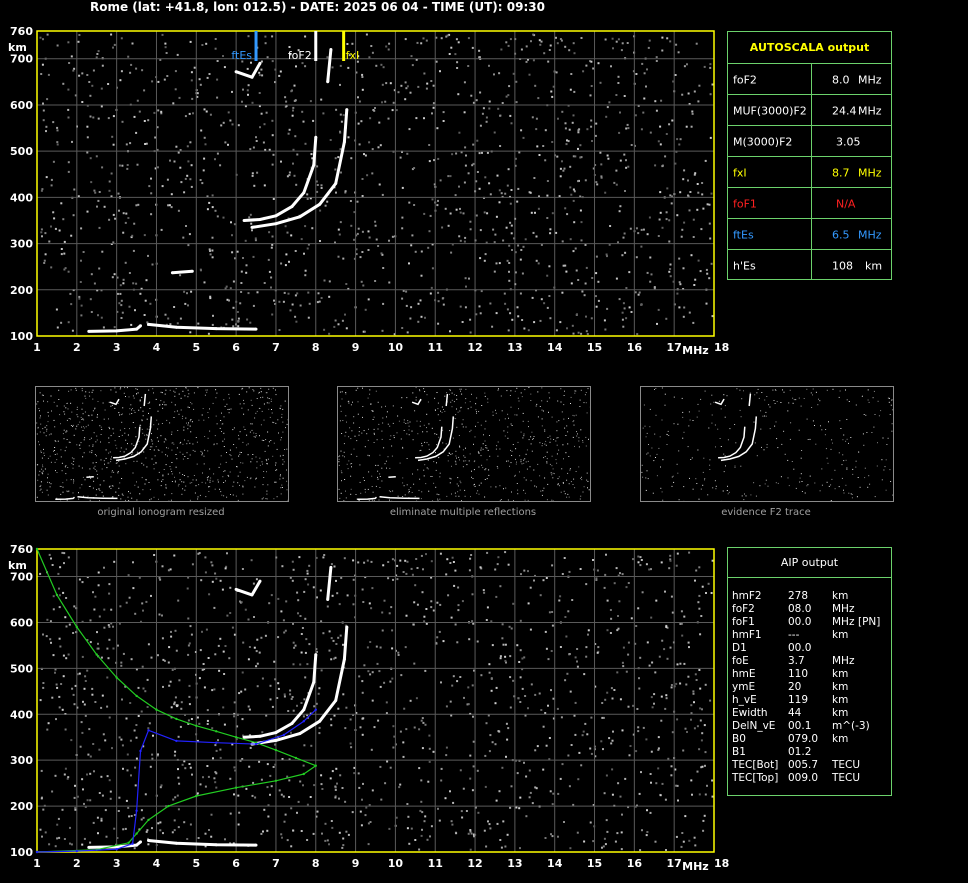 The height and width of the screenshot is (883, 968). I want to click on x-tick-label: 2, so click(77, 347).